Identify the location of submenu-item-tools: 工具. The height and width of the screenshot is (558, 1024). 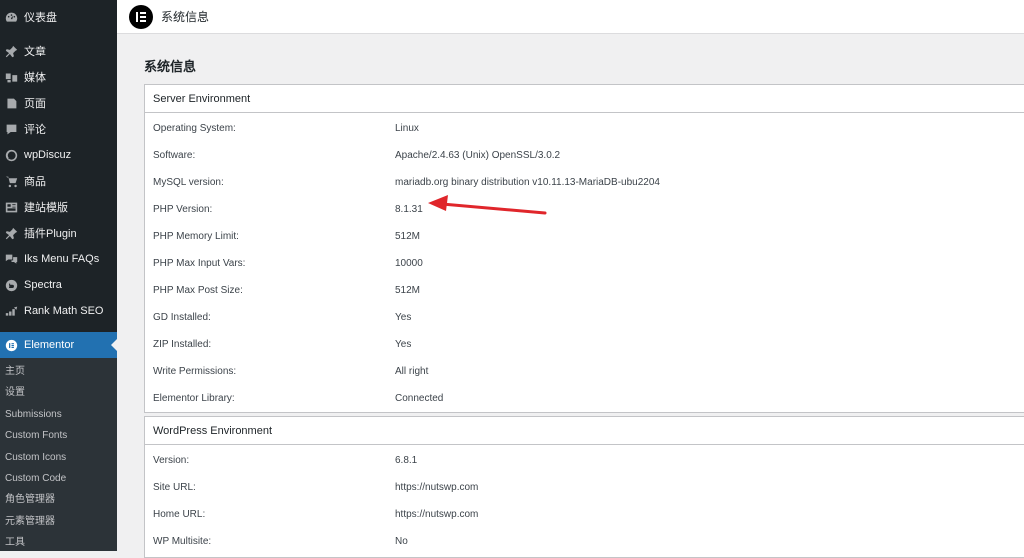
(15, 543).